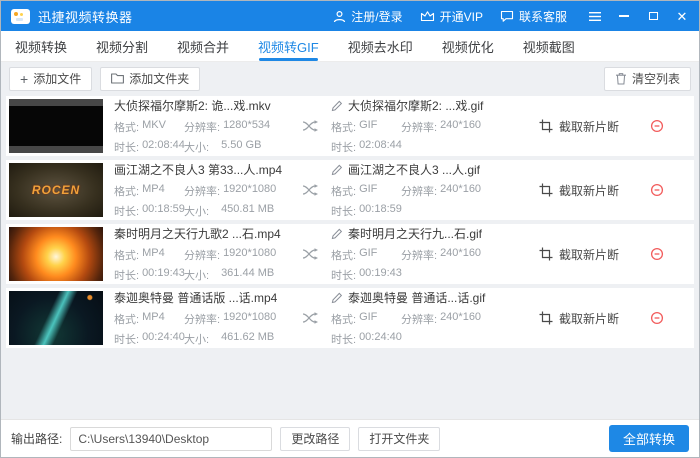 Image resolution: width=700 pixels, height=458 pixels. Describe the element at coordinates (549, 46) in the screenshot. I see `tab-6: 视频截图` at that location.